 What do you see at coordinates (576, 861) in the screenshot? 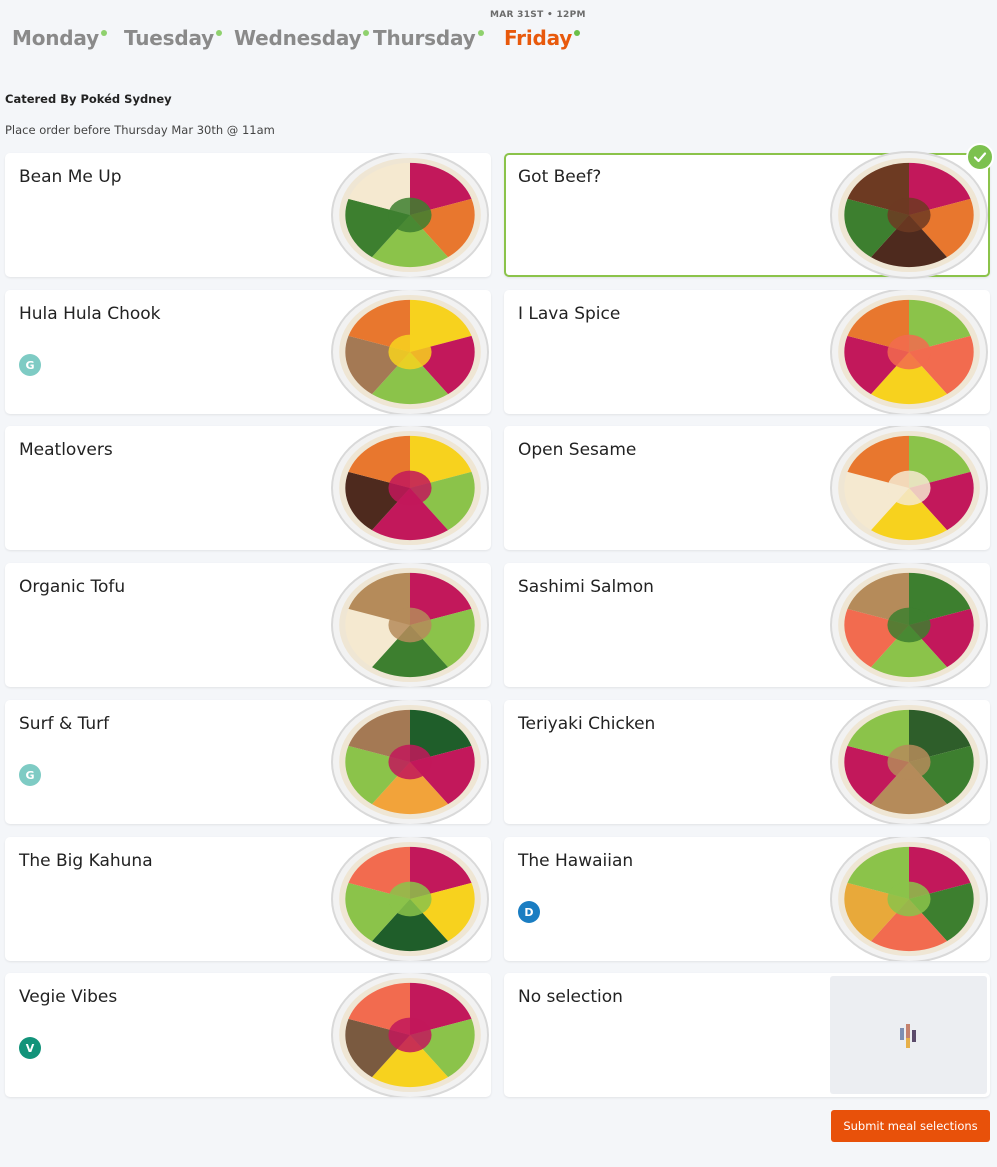
I see `meal-name: The Hawaiian` at bounding box center [576, 861].